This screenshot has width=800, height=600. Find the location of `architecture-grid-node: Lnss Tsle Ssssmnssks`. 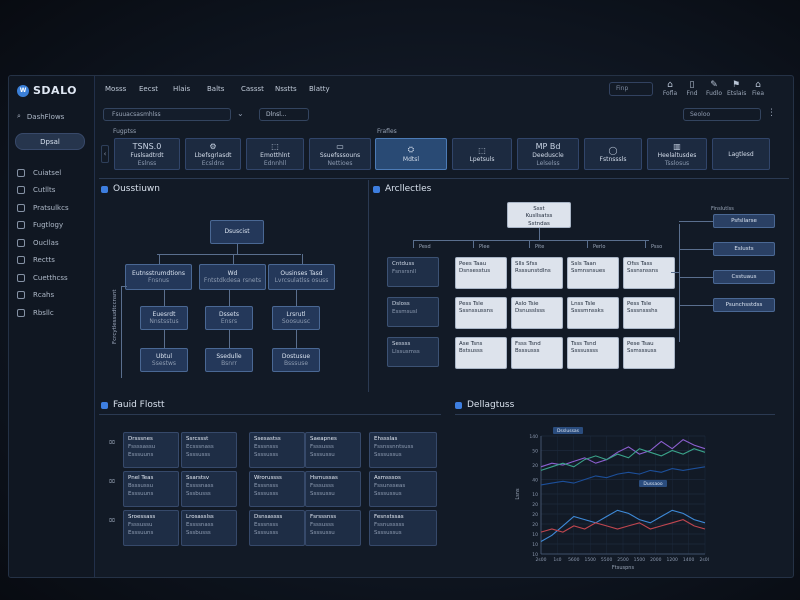

architecture-grid-node: Lnss Tsle Ssssmnssks is located at coordinates (593, 313).